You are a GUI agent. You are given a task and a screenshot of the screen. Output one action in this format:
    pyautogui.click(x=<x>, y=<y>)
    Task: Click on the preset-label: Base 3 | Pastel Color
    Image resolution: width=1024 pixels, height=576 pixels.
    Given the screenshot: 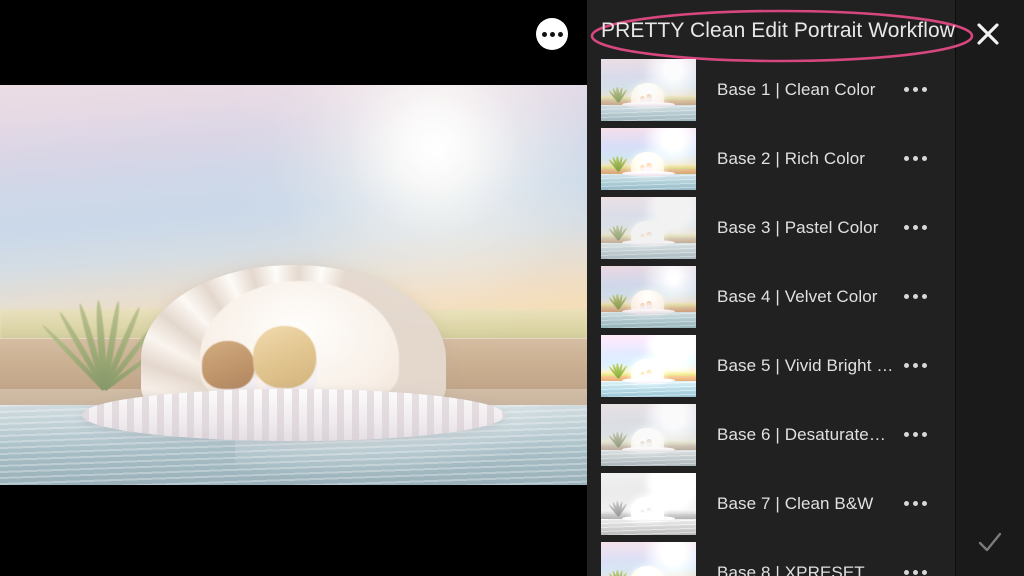 What is the action you would take?
    pyautogui.click(x=798, y=227)
    